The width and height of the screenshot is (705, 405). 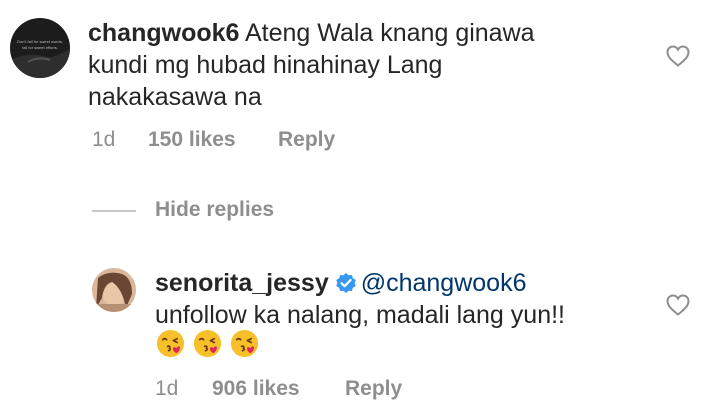 I want to click on comment-username: changwook6, so click(x=163, y=33).